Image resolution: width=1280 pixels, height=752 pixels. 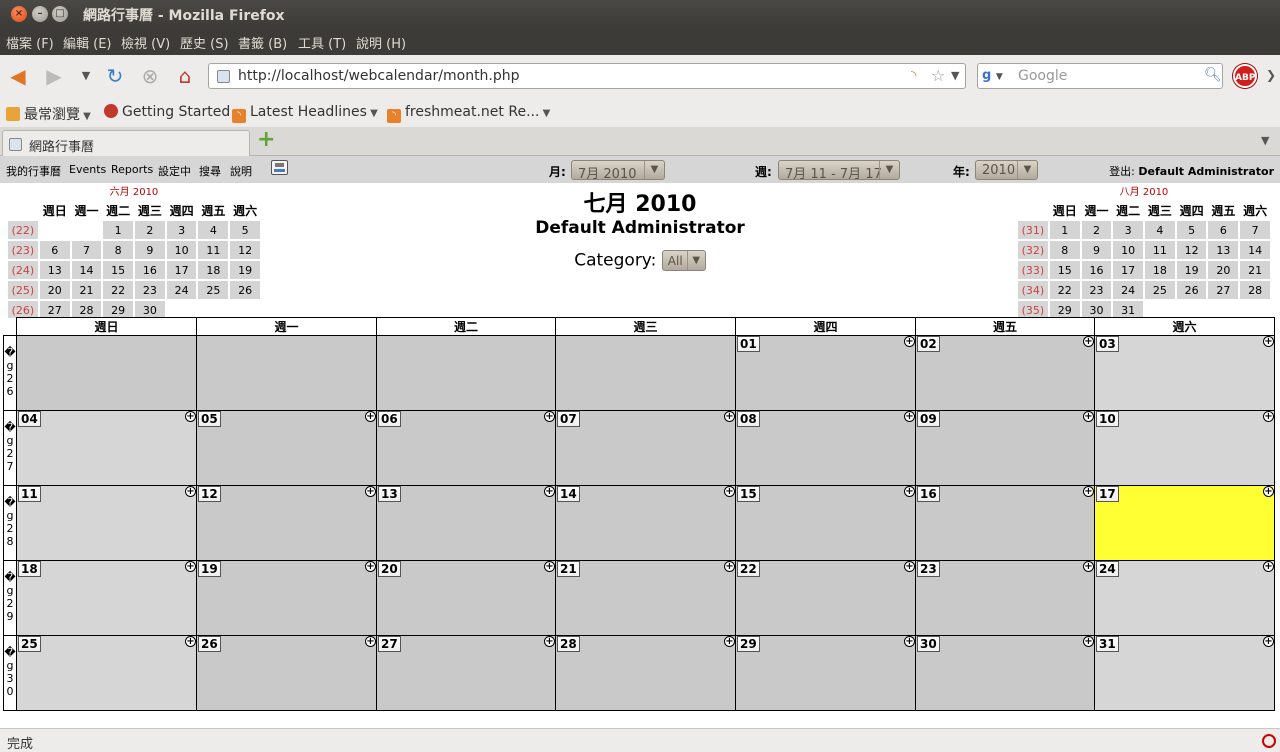 I want to click on mini-calendar-day: 27, so click(x=1223, y=290).